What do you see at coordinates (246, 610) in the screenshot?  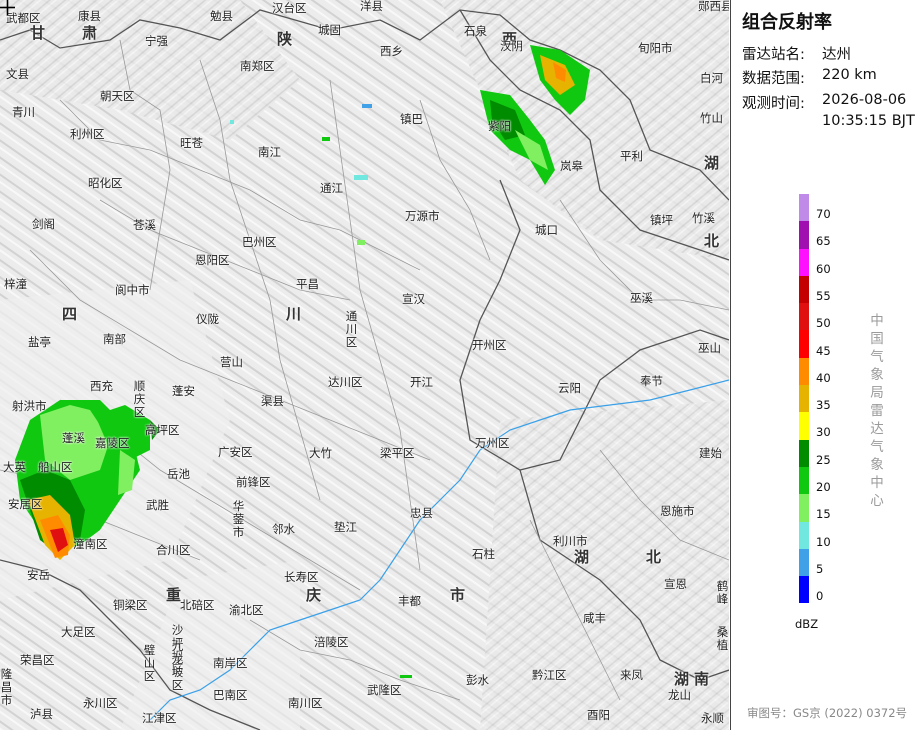 I see `place-label: 渝北区` at bounding box center [246, 610].